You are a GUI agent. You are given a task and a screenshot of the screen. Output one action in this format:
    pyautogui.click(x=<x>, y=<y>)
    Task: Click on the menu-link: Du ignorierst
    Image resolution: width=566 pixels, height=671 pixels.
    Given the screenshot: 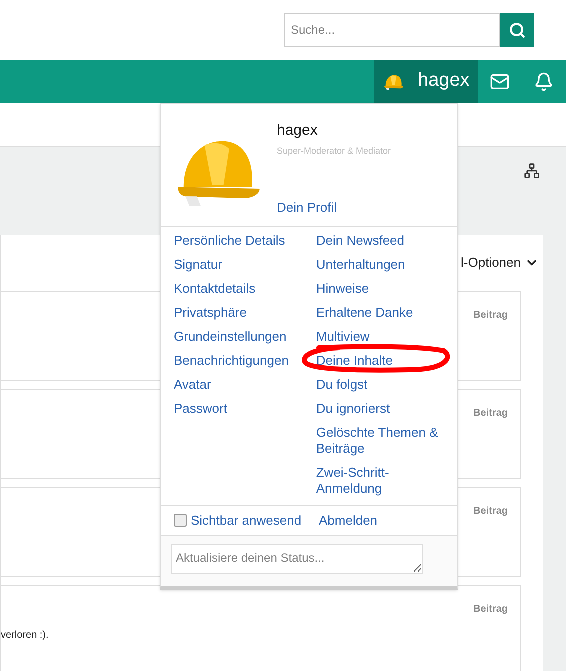 What is the action you would take?
    pyautogui.click(x=353, y=409)
    